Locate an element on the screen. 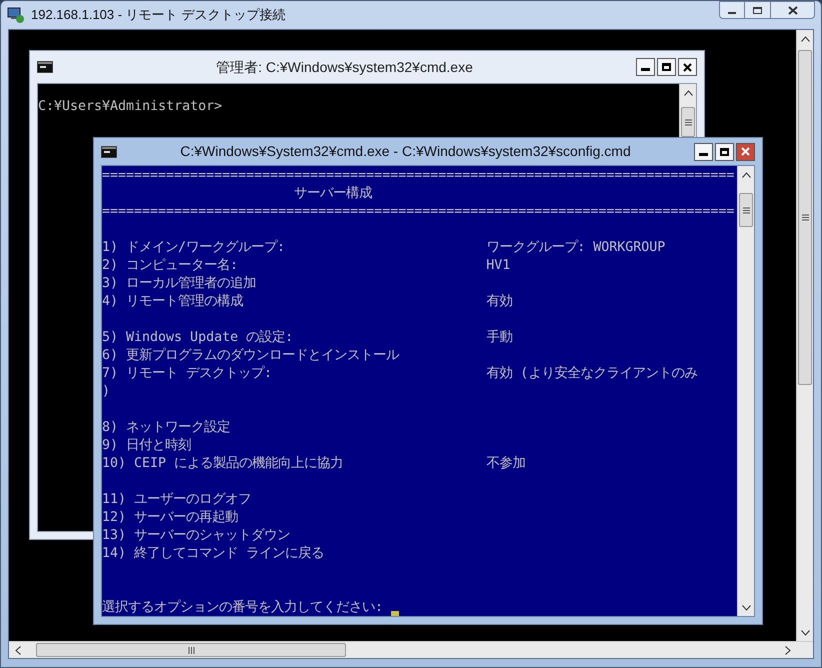 The image size is (822, 668). scroll-right-icon is located at coordinates (787, 650).